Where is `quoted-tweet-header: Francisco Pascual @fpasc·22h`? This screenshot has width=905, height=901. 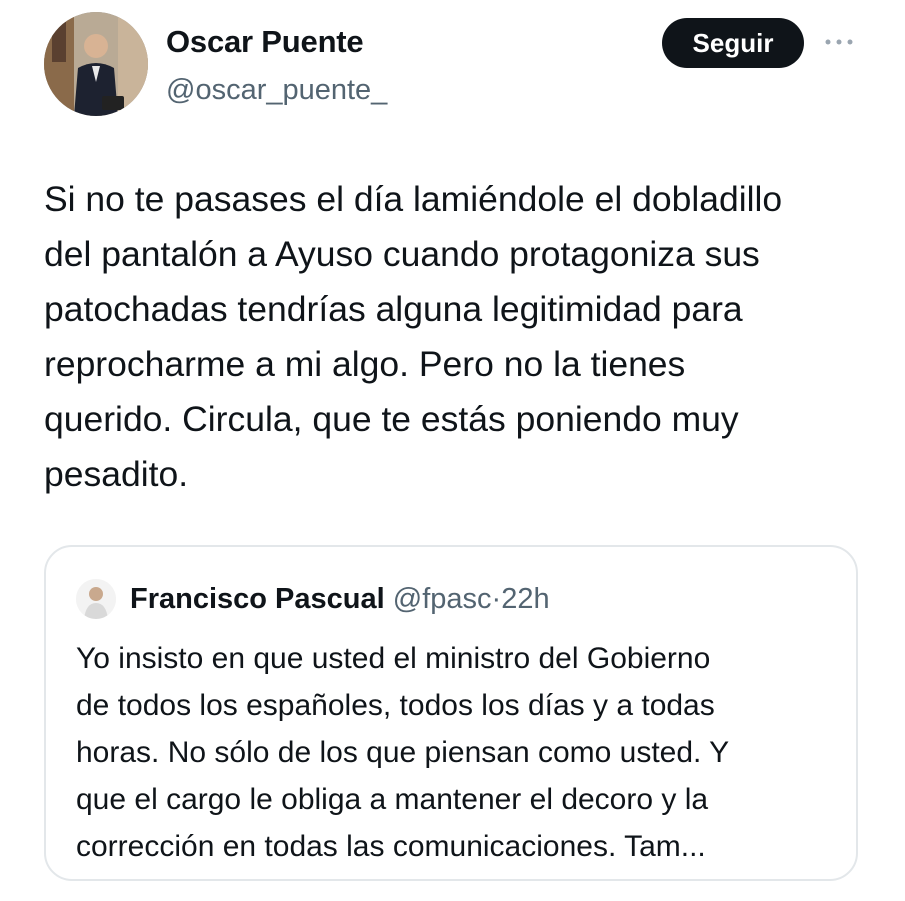 quoted-tweet-header: Francisco Pascual @fpasc·22h is located at coordinates (340, 599).